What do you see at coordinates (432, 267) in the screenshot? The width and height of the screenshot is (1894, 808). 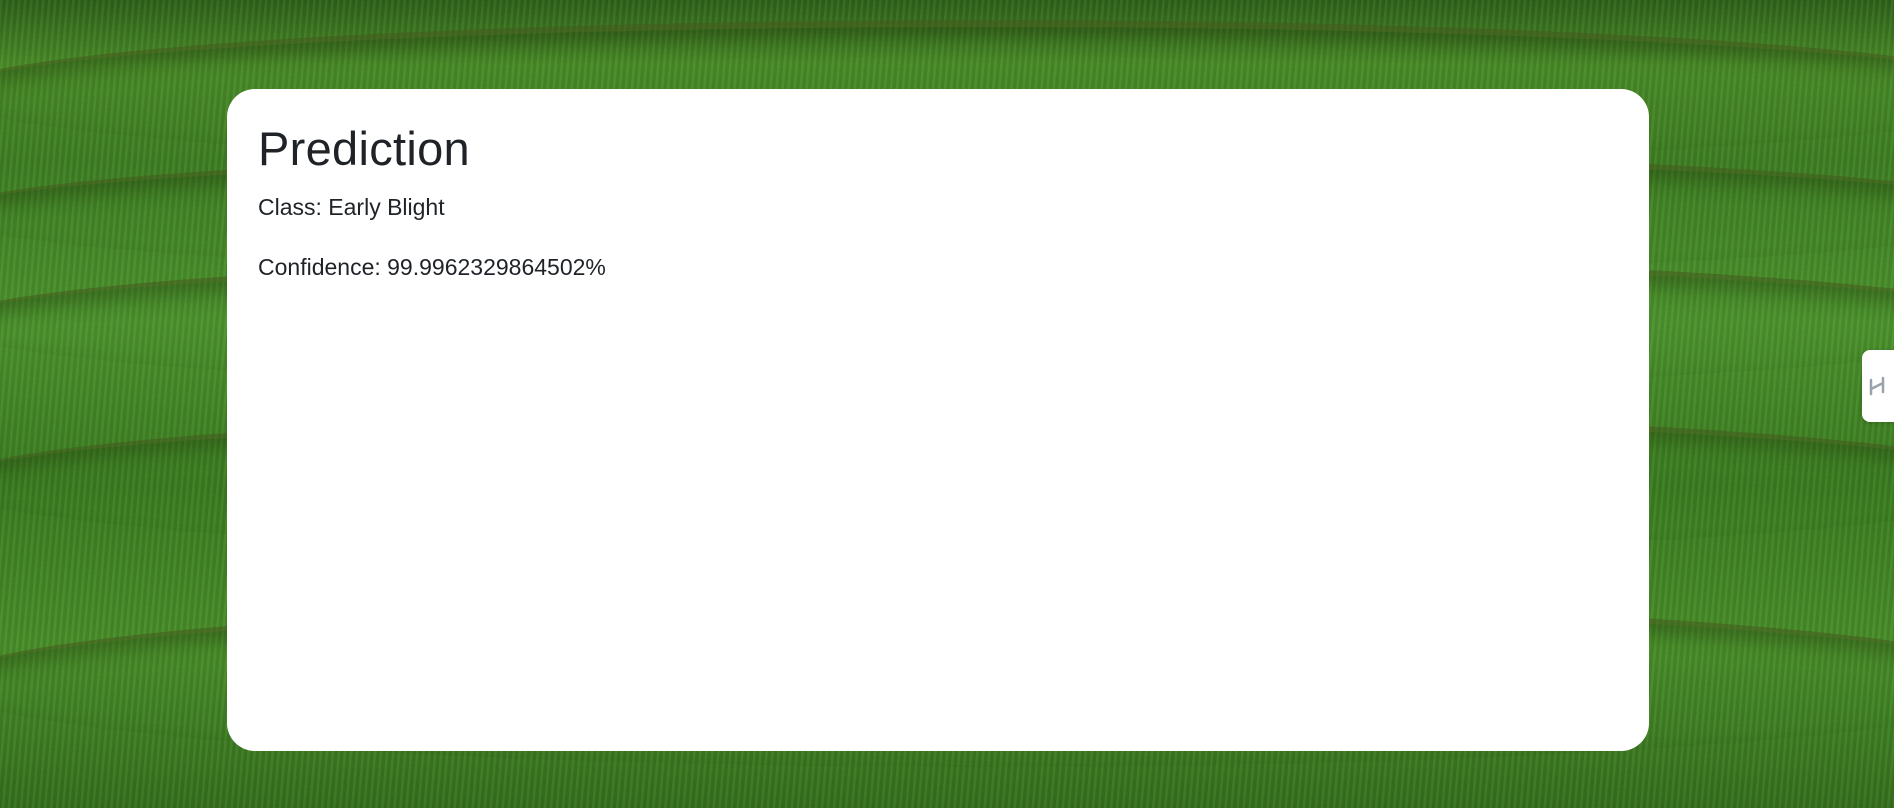 I see `prediction-confidence: Confidence: 99.9962329864502%` at bounding box center [432, 267].